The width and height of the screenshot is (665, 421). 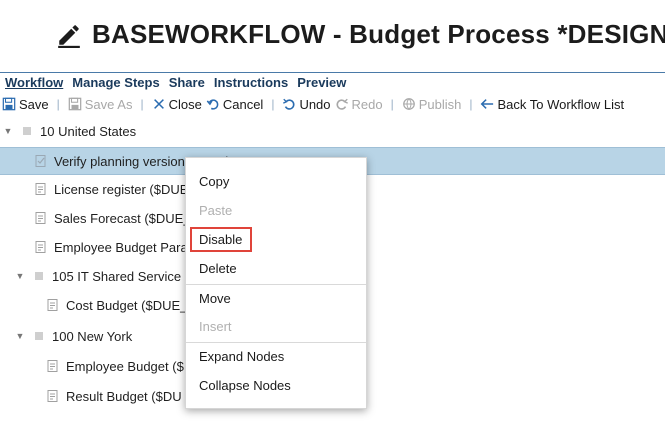 What do you see at coordinates (75, 104) in the screenshot?
I see `save-as-icon` at bounding box center [75, 104].